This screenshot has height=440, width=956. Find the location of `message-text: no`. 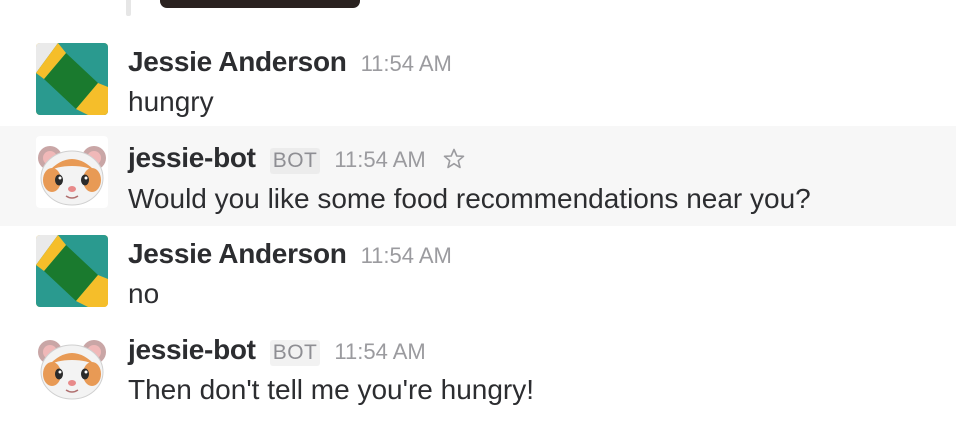

message-text: no is located at coordinates (144, 293).